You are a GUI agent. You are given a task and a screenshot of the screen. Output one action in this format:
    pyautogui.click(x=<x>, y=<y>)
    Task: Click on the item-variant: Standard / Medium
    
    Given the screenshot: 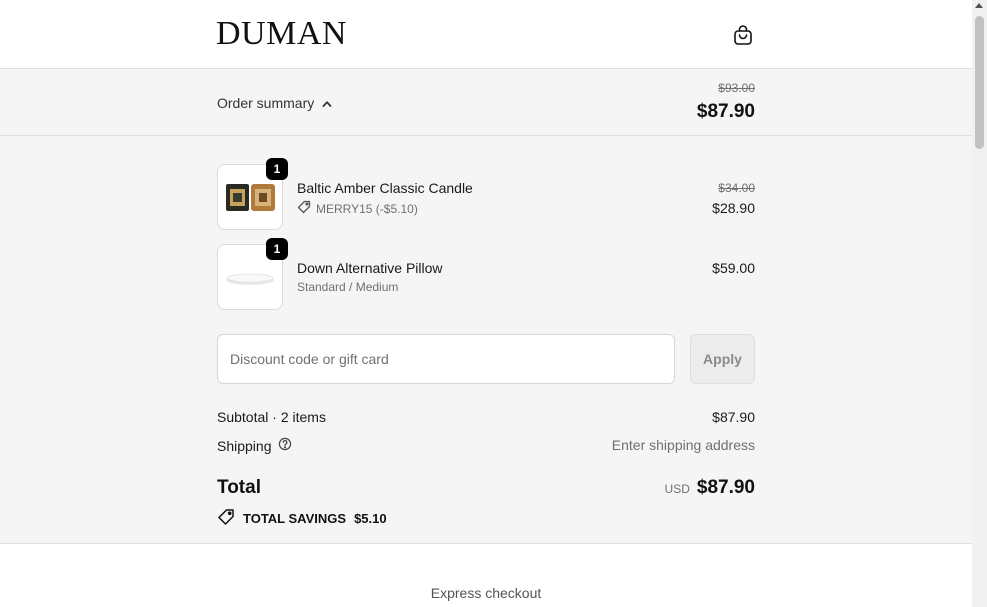 What is the action you would take?
    pyautogui.click(x=348, y=287)
    